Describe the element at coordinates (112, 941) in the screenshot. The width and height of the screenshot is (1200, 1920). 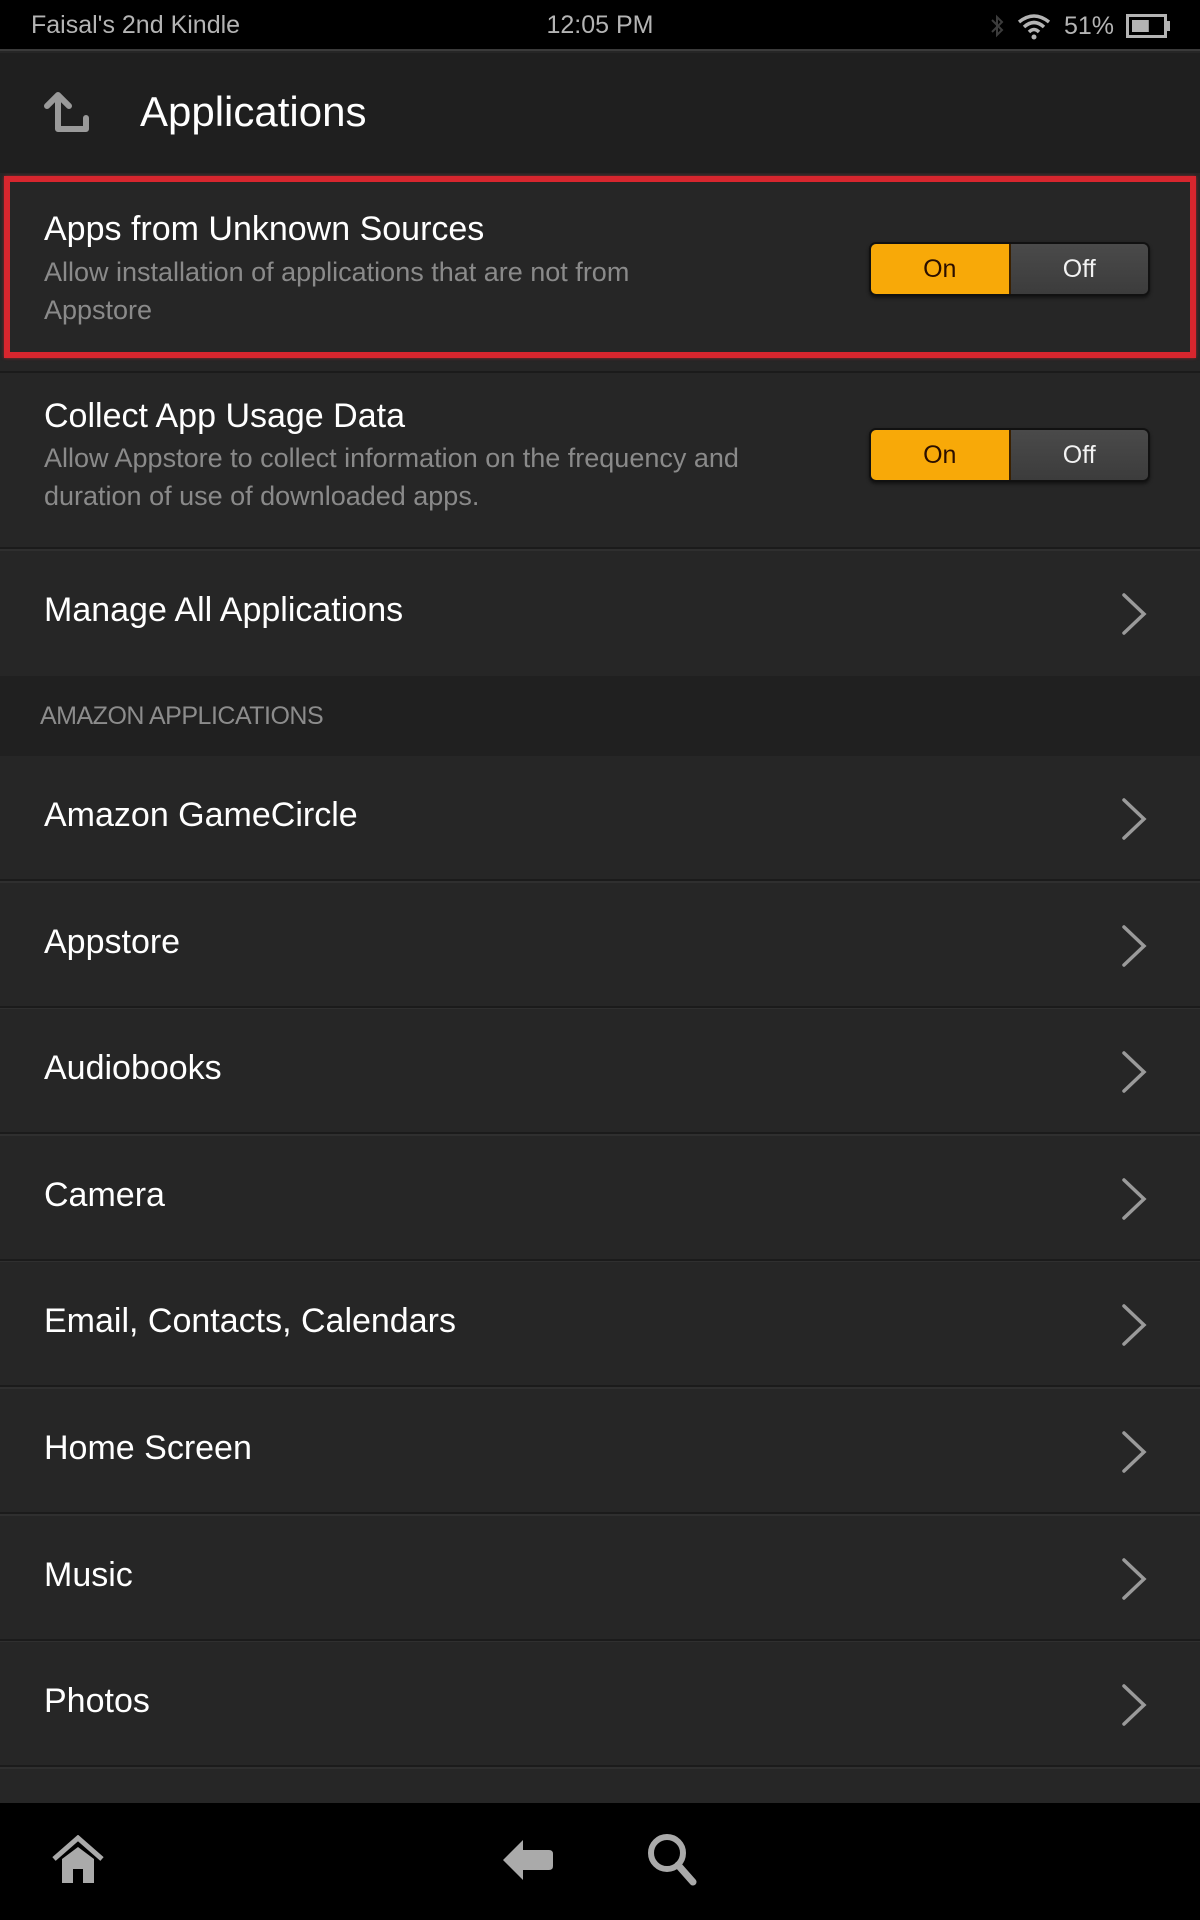
I see `row-label: Appstore` at that location.